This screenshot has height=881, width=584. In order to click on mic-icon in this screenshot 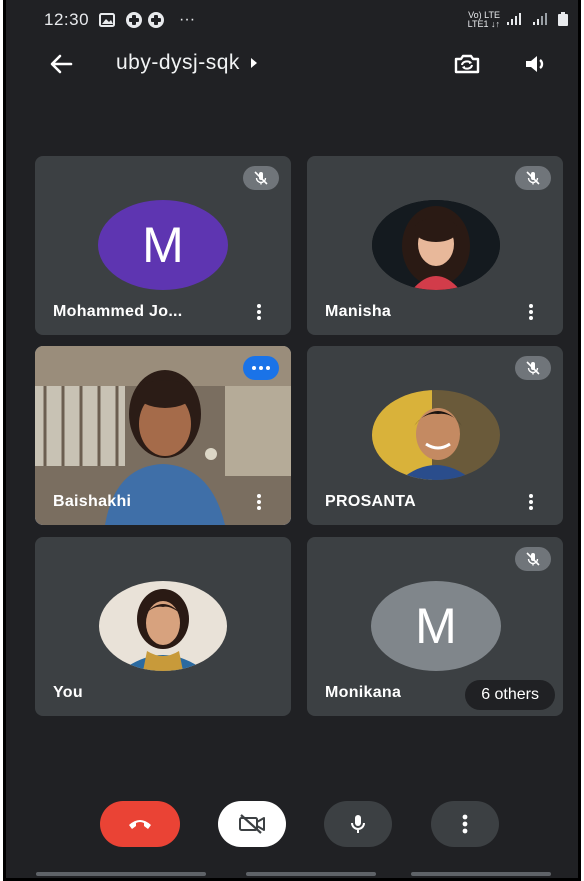, I will do `click(358, 824)`.